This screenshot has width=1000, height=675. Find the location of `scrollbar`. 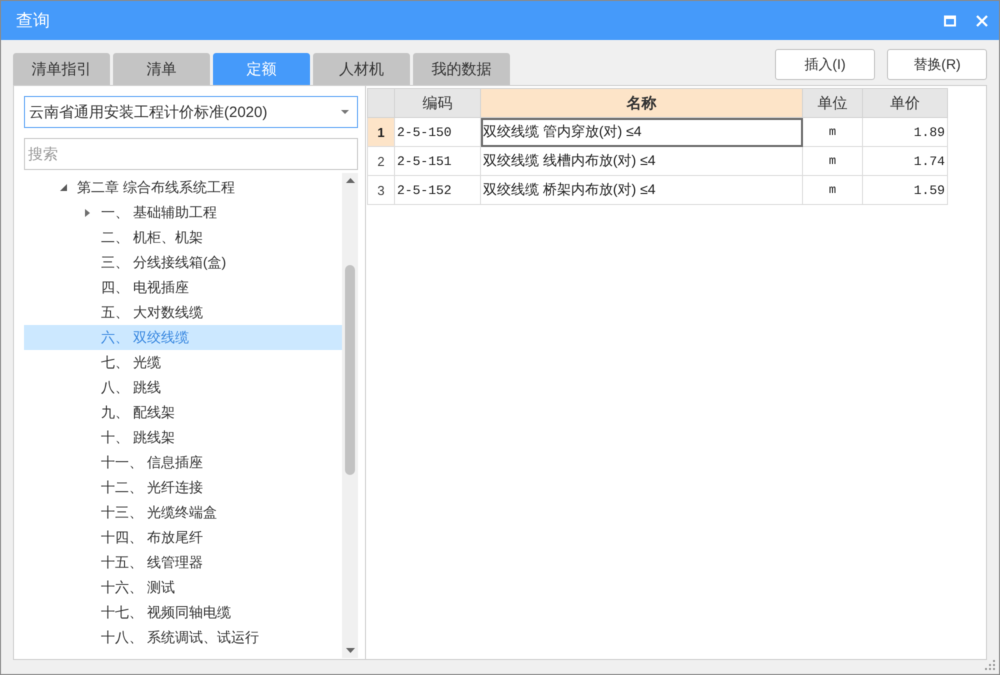

scrollbar is located at coordinates (350, 415).